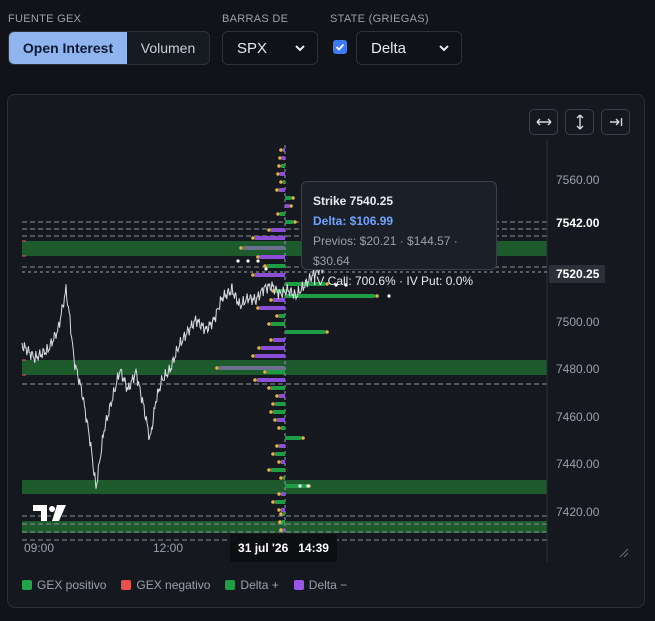 The width and height of the screenshot is (655, 621). I want to click on price-tag-current: 7520.25, so click(577, 274).